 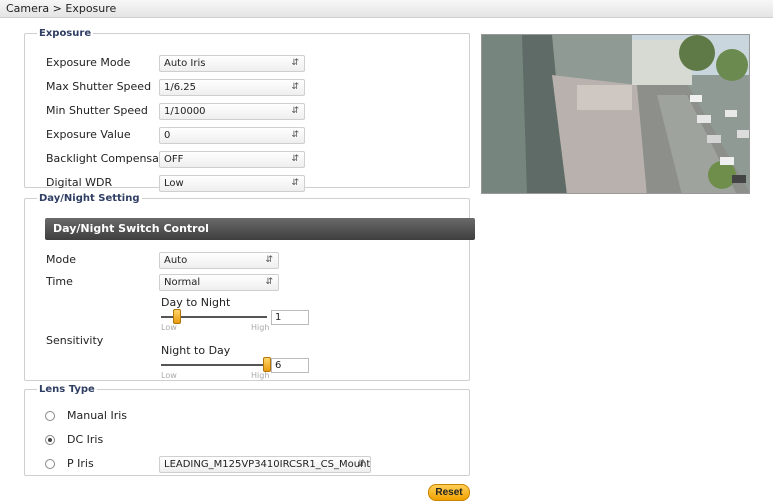 I want to click on reset-button: Reset, so click(x=449, y=492).